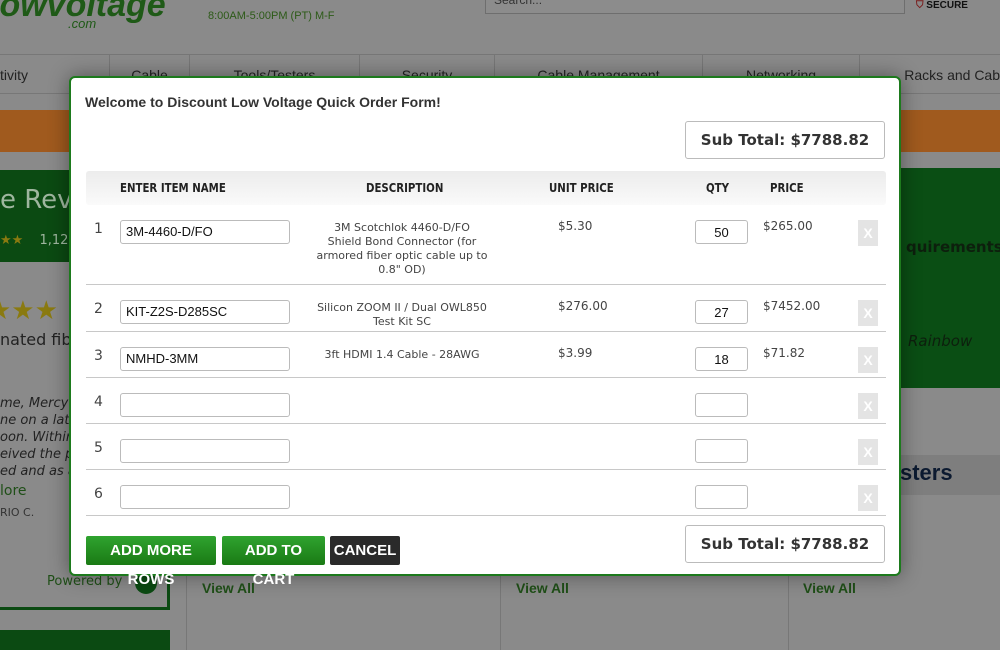  I want to click on review-line: ed and as a, so click(38, 471).